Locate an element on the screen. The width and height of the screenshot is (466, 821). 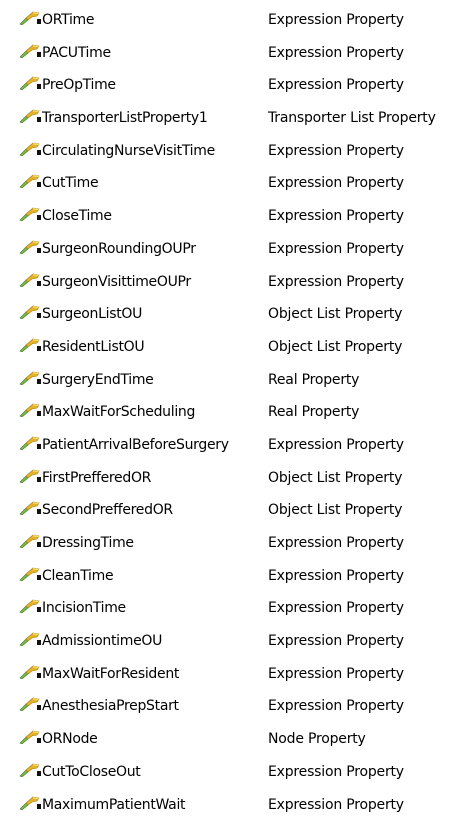
property-row: SurgeonRoundingOUPrExpression Property is located at coordinates (233, 249).